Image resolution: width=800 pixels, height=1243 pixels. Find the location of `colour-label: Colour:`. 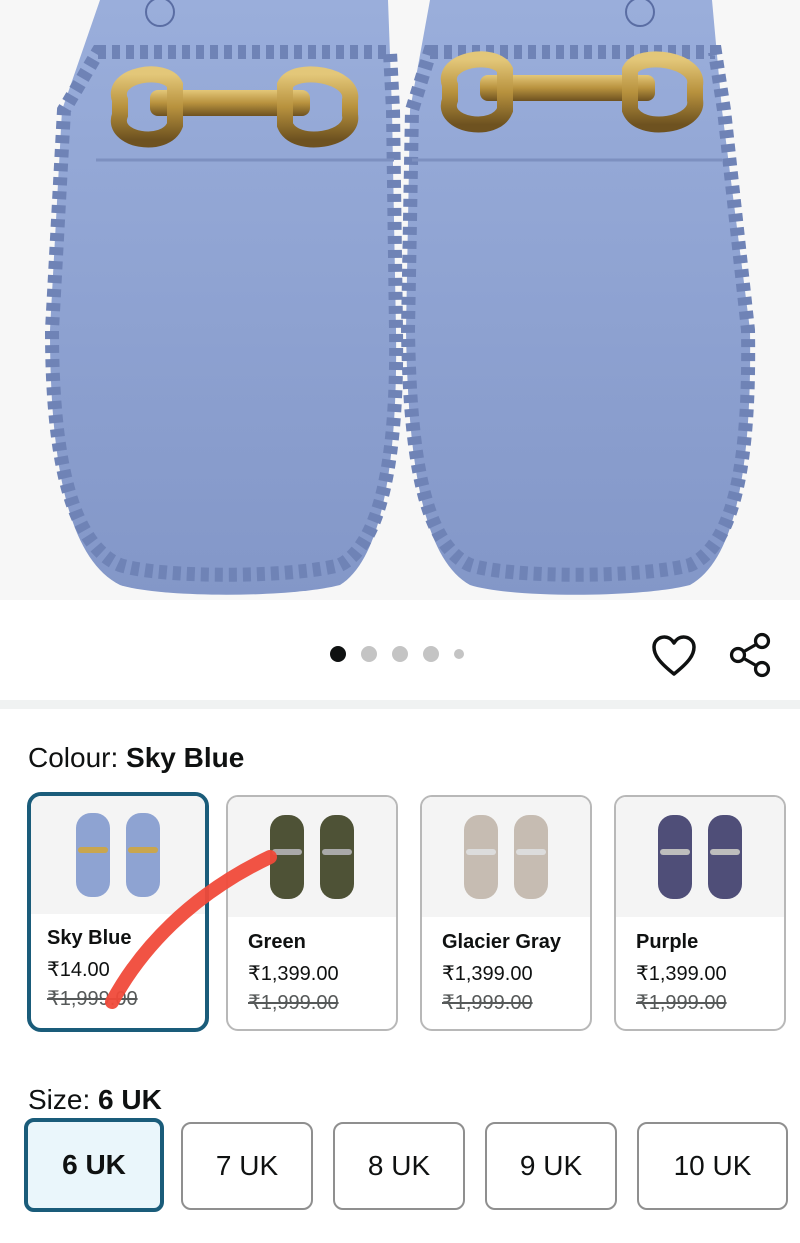

colour-label: Colour: is located at coordinates (77, 757).